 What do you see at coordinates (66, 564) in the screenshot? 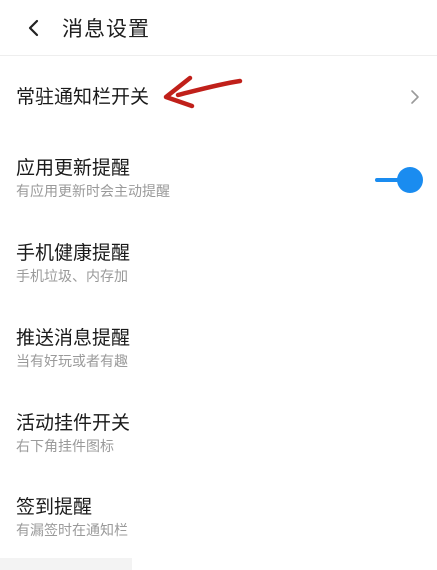
I see `bottom-divider` at bounding box center [66, 564].